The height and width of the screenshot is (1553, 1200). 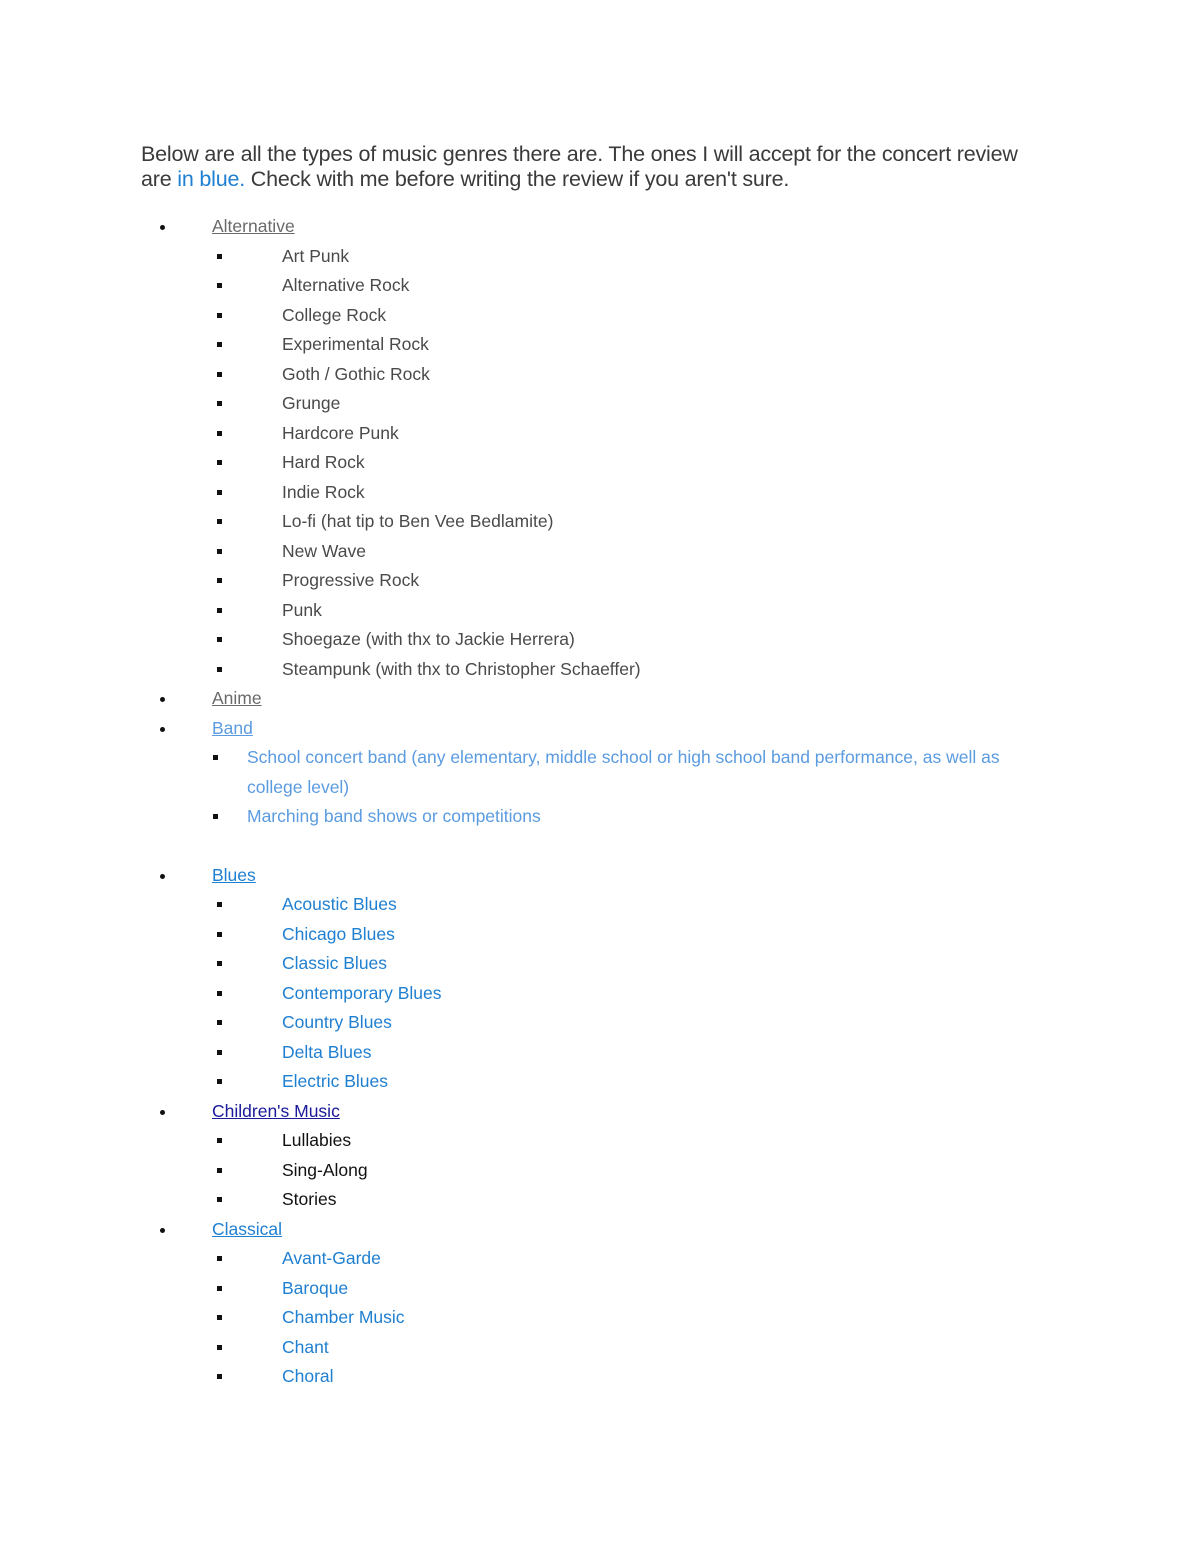 I want to click on category-classical: Classical, so click(x=600, y=1230).